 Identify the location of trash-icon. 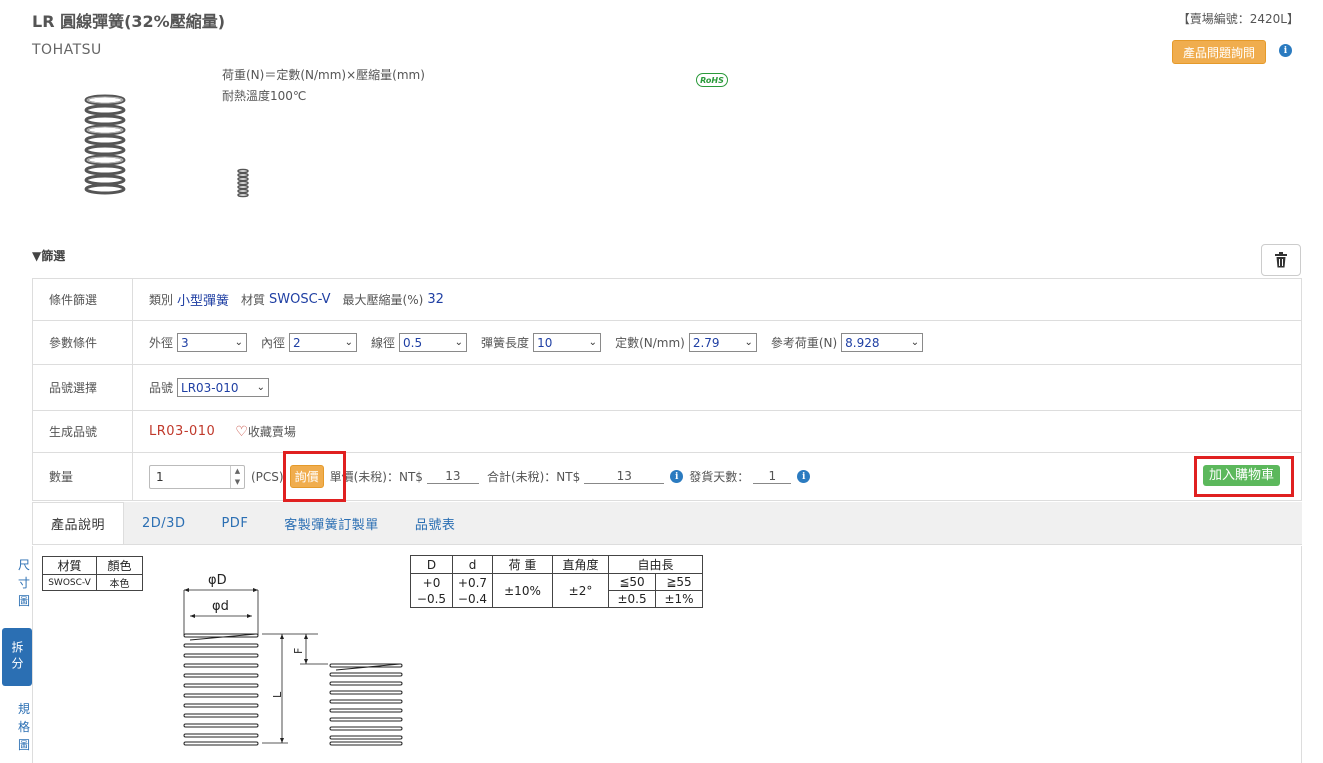
(1281, 260).